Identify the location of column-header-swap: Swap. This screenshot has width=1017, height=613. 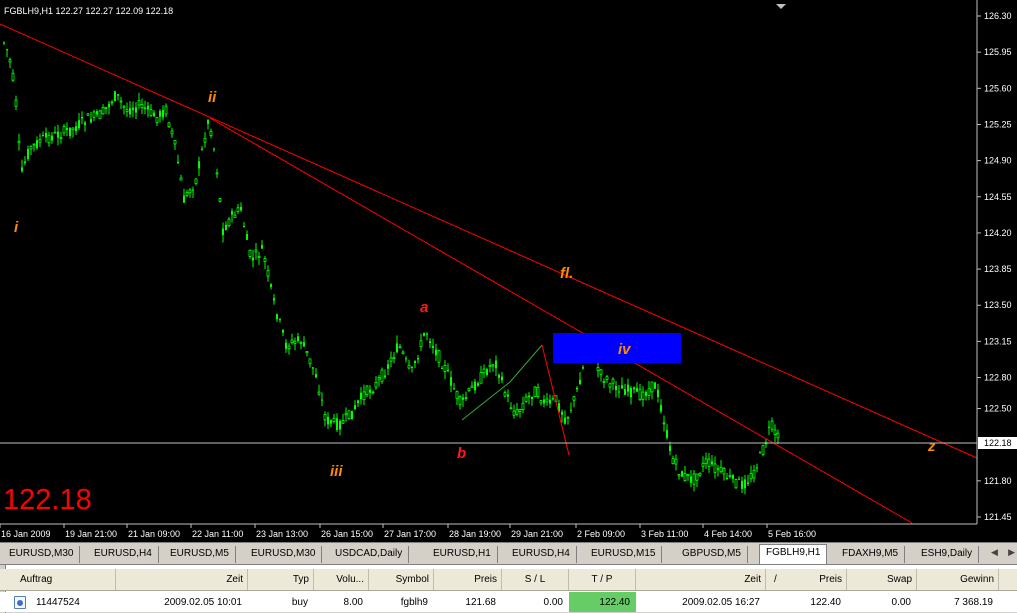
(882, 579).